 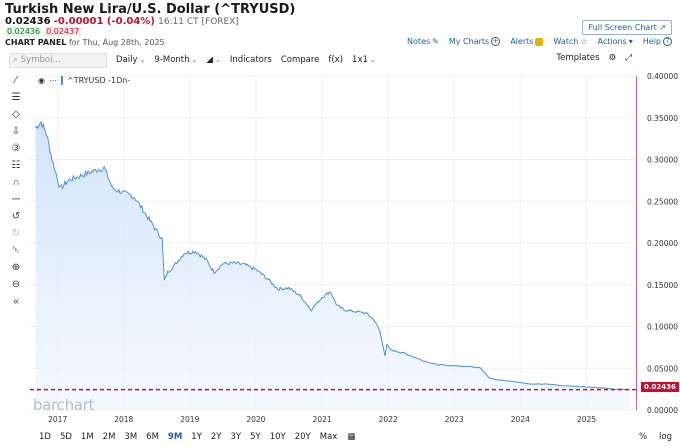 I want to click on x-tick-label: 2019, so click(x=189, y=419).